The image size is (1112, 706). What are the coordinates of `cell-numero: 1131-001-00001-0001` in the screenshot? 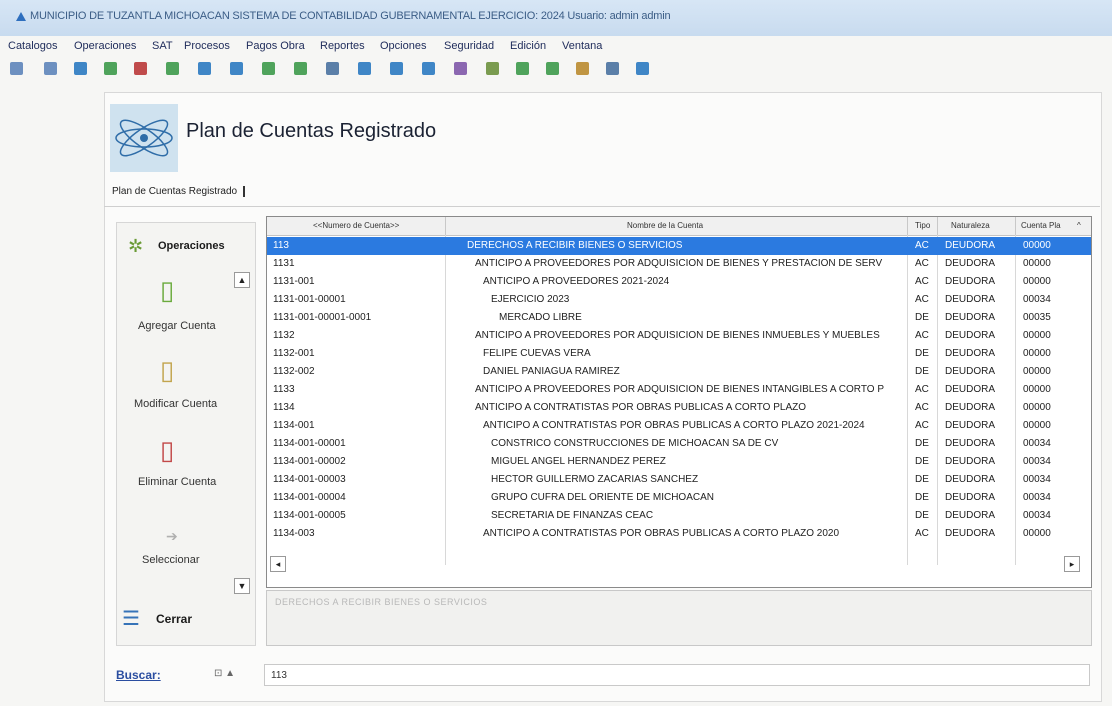 It's located at (322, 317).